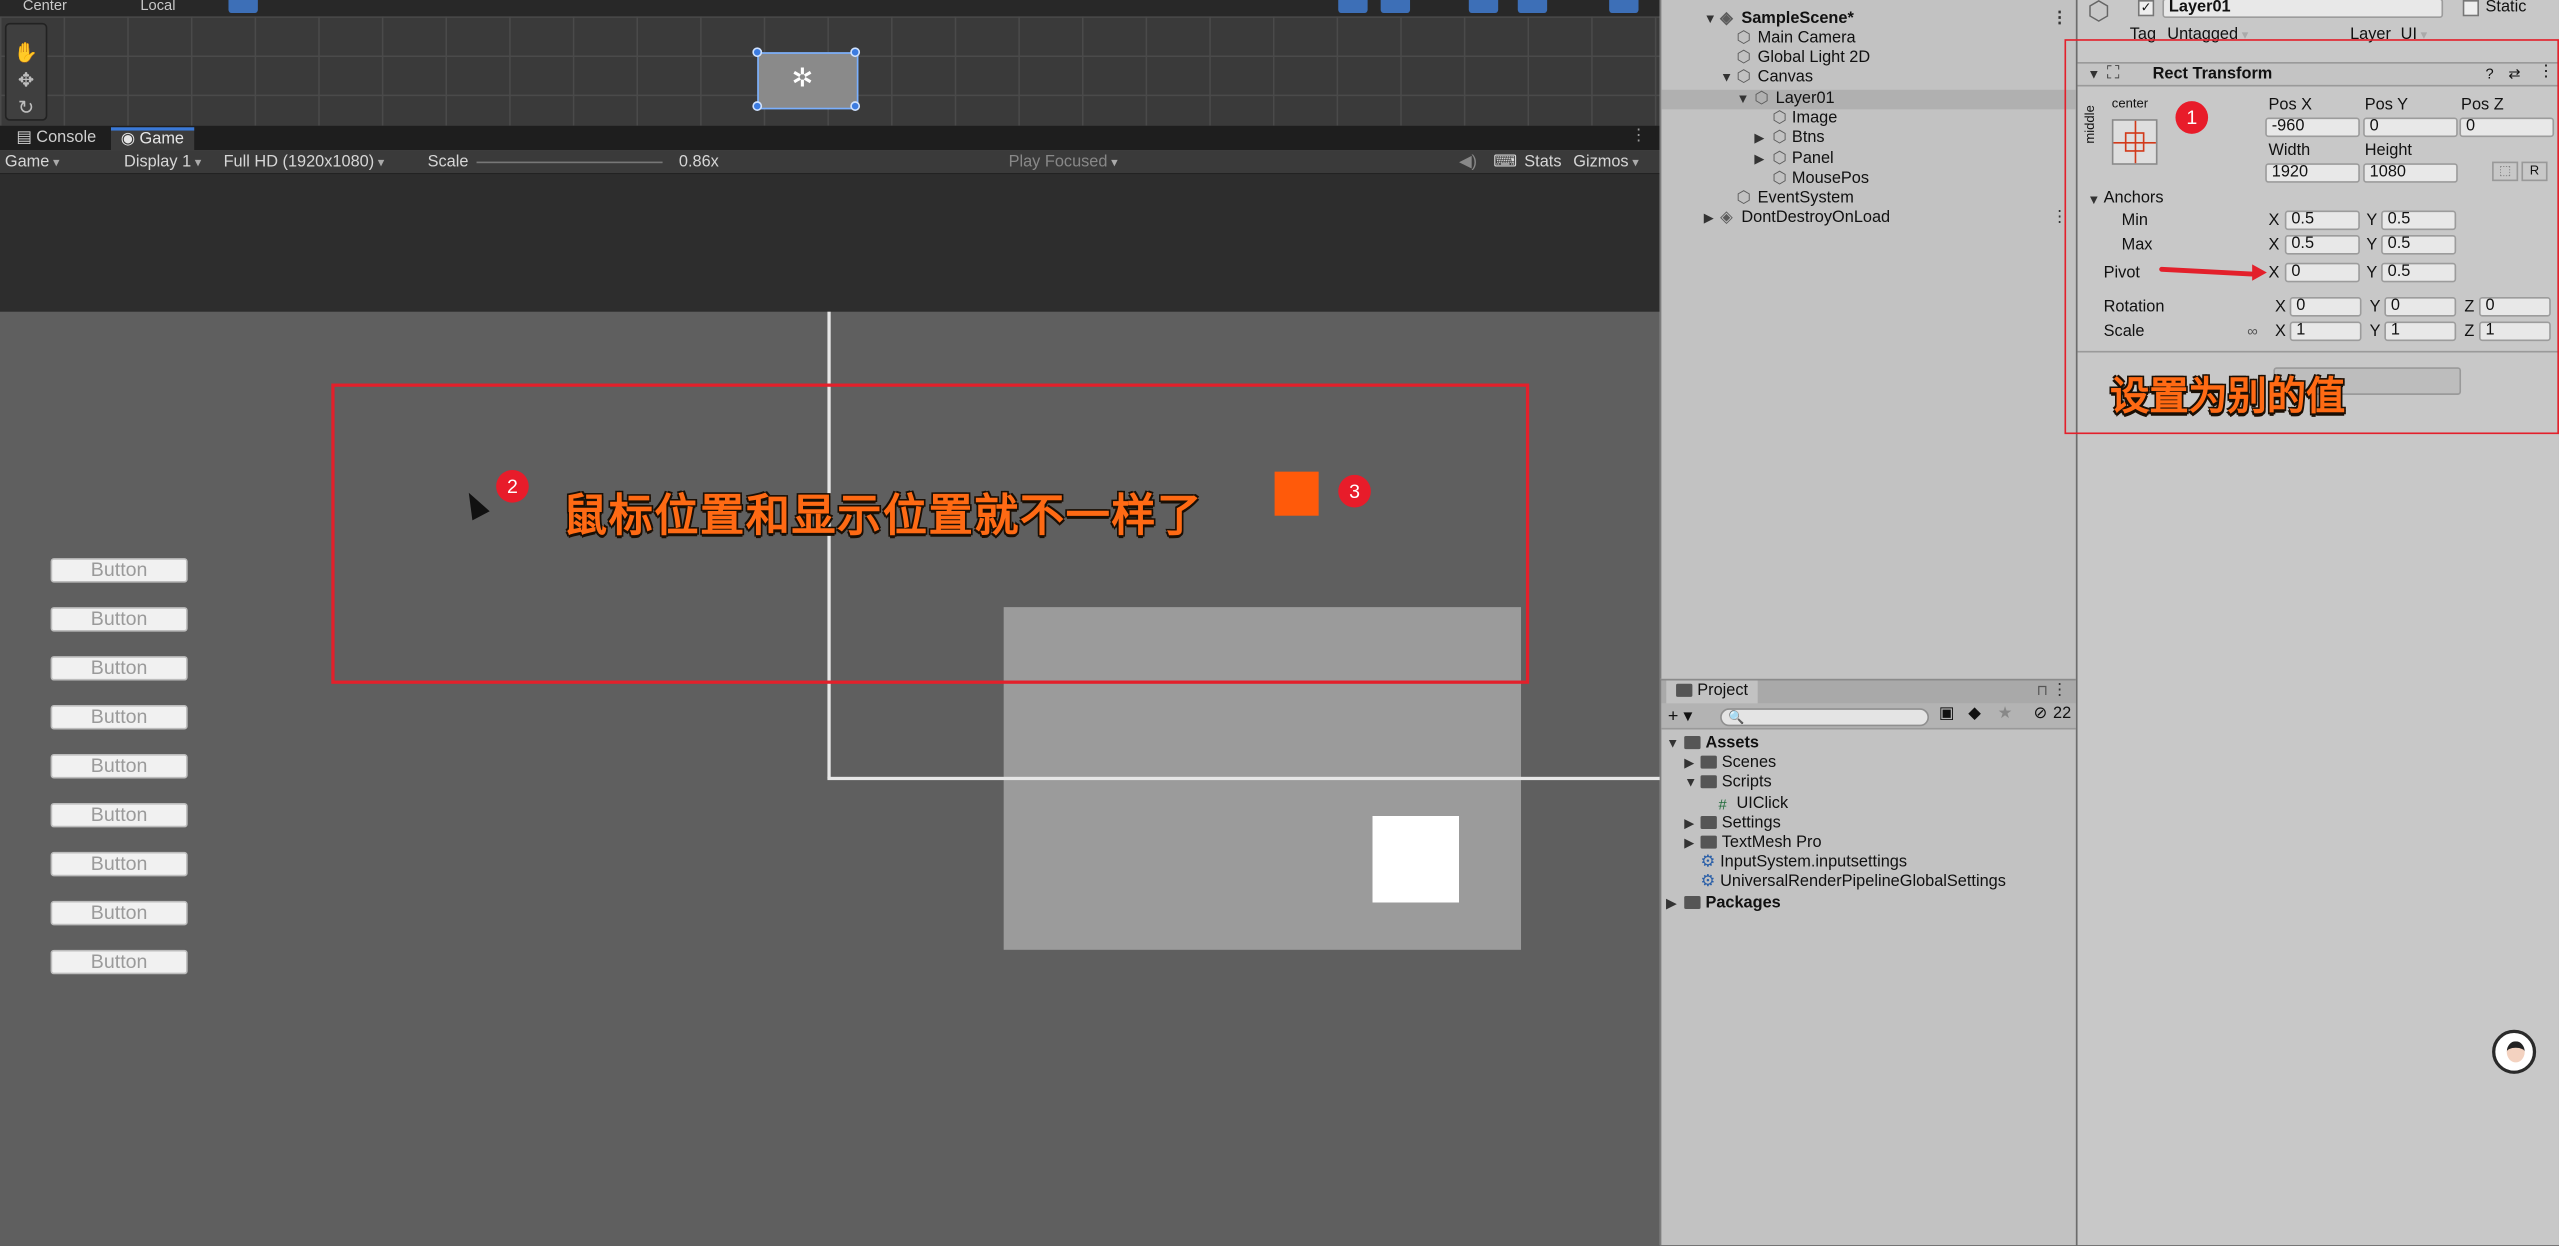 The image size is (2559, 1246). I want to click on scene-visibility-button, so click(1532, 7).